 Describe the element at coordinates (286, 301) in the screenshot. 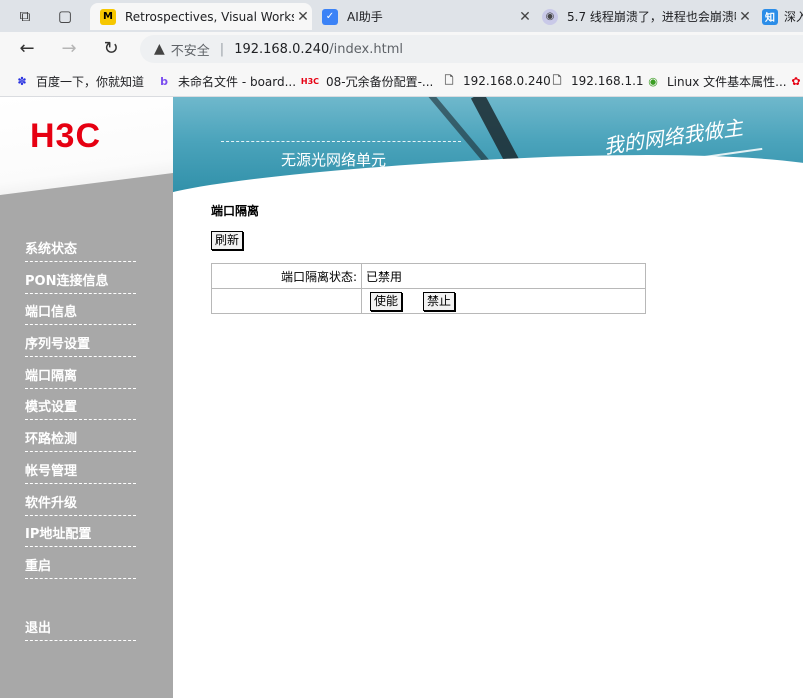

I see `empty-cell` at that location.